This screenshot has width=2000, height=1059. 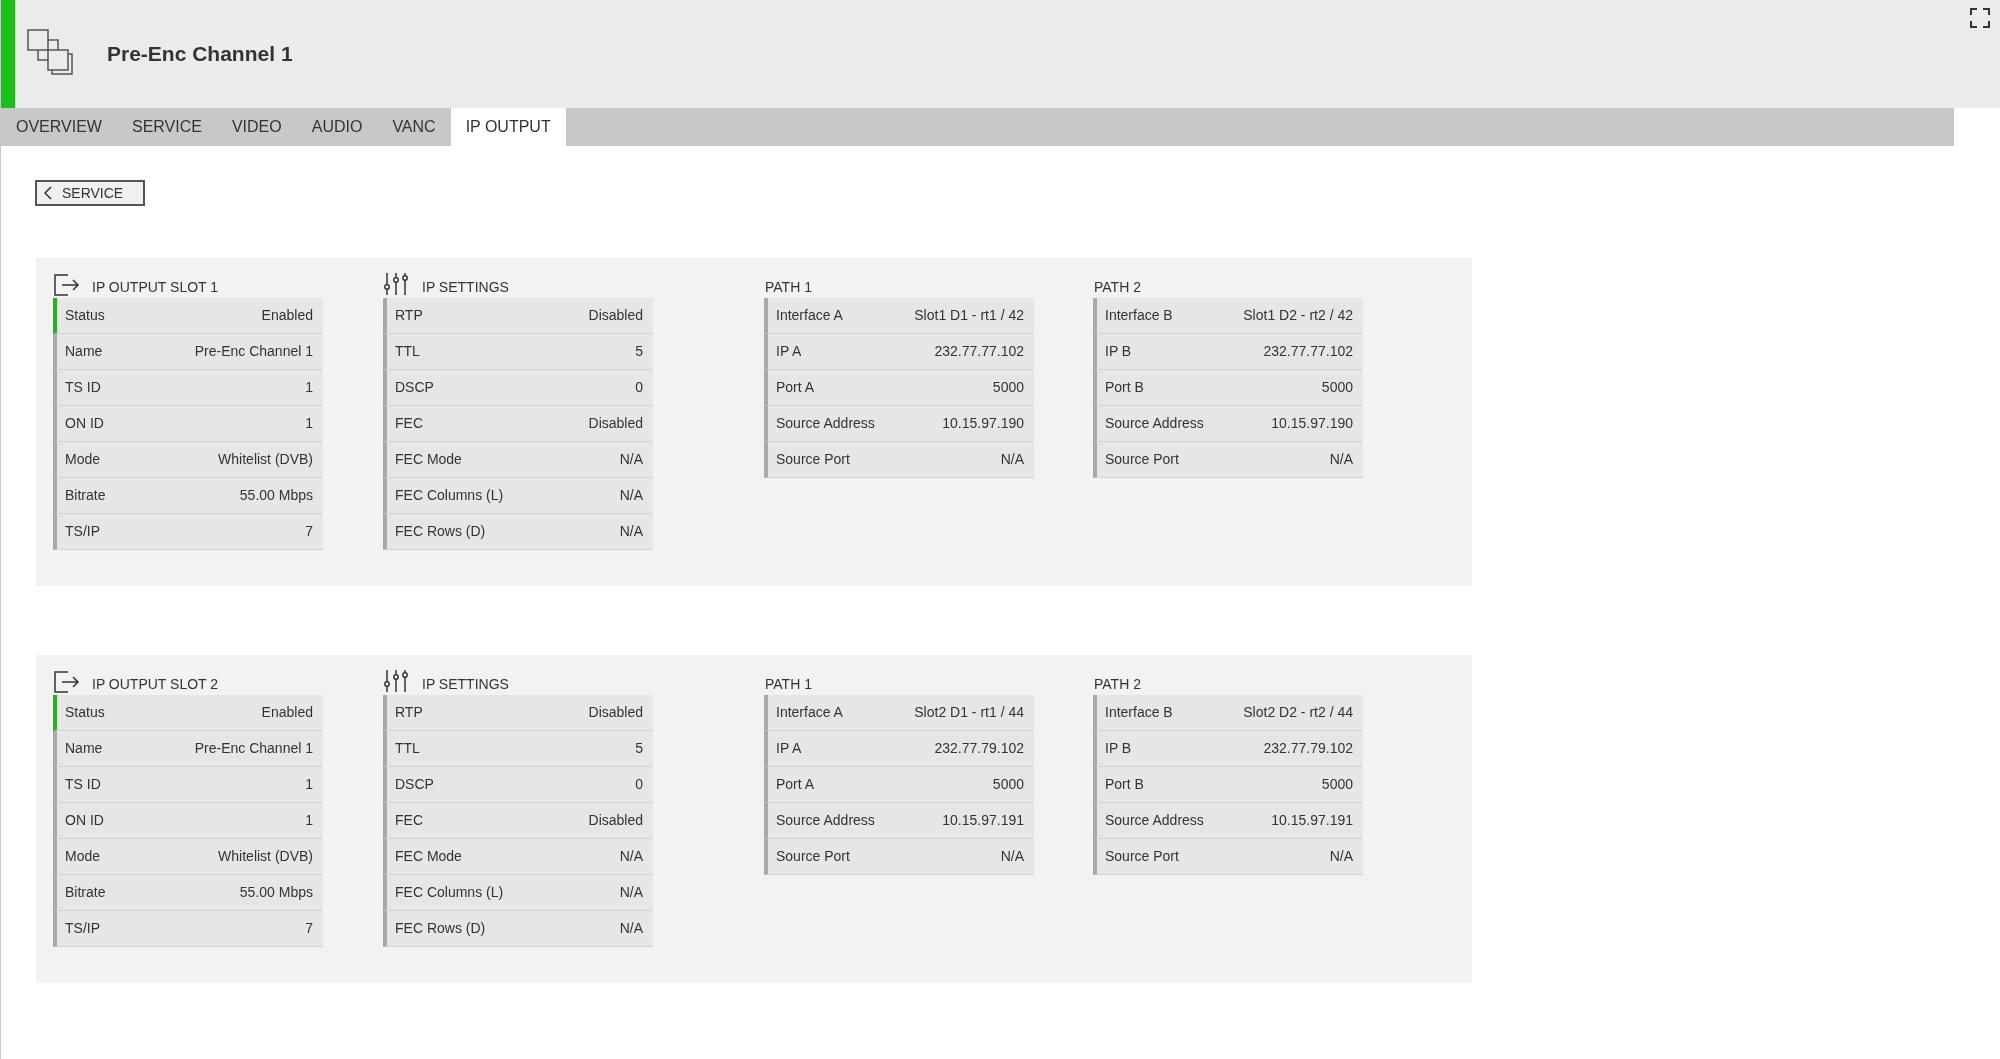 What do you see at coordinates (1980, 18) in the screenshot?
I see `fullscreen-icon` at bounding box center [1980, 18].